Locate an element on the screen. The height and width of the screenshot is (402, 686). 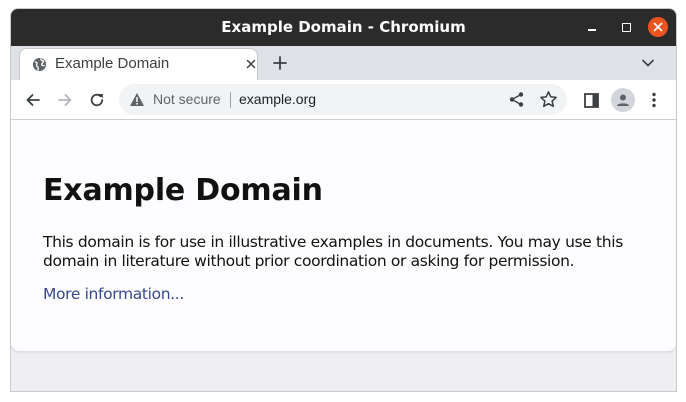
window-title: Example Domain - Chromium is located at coordinates (343, 27).